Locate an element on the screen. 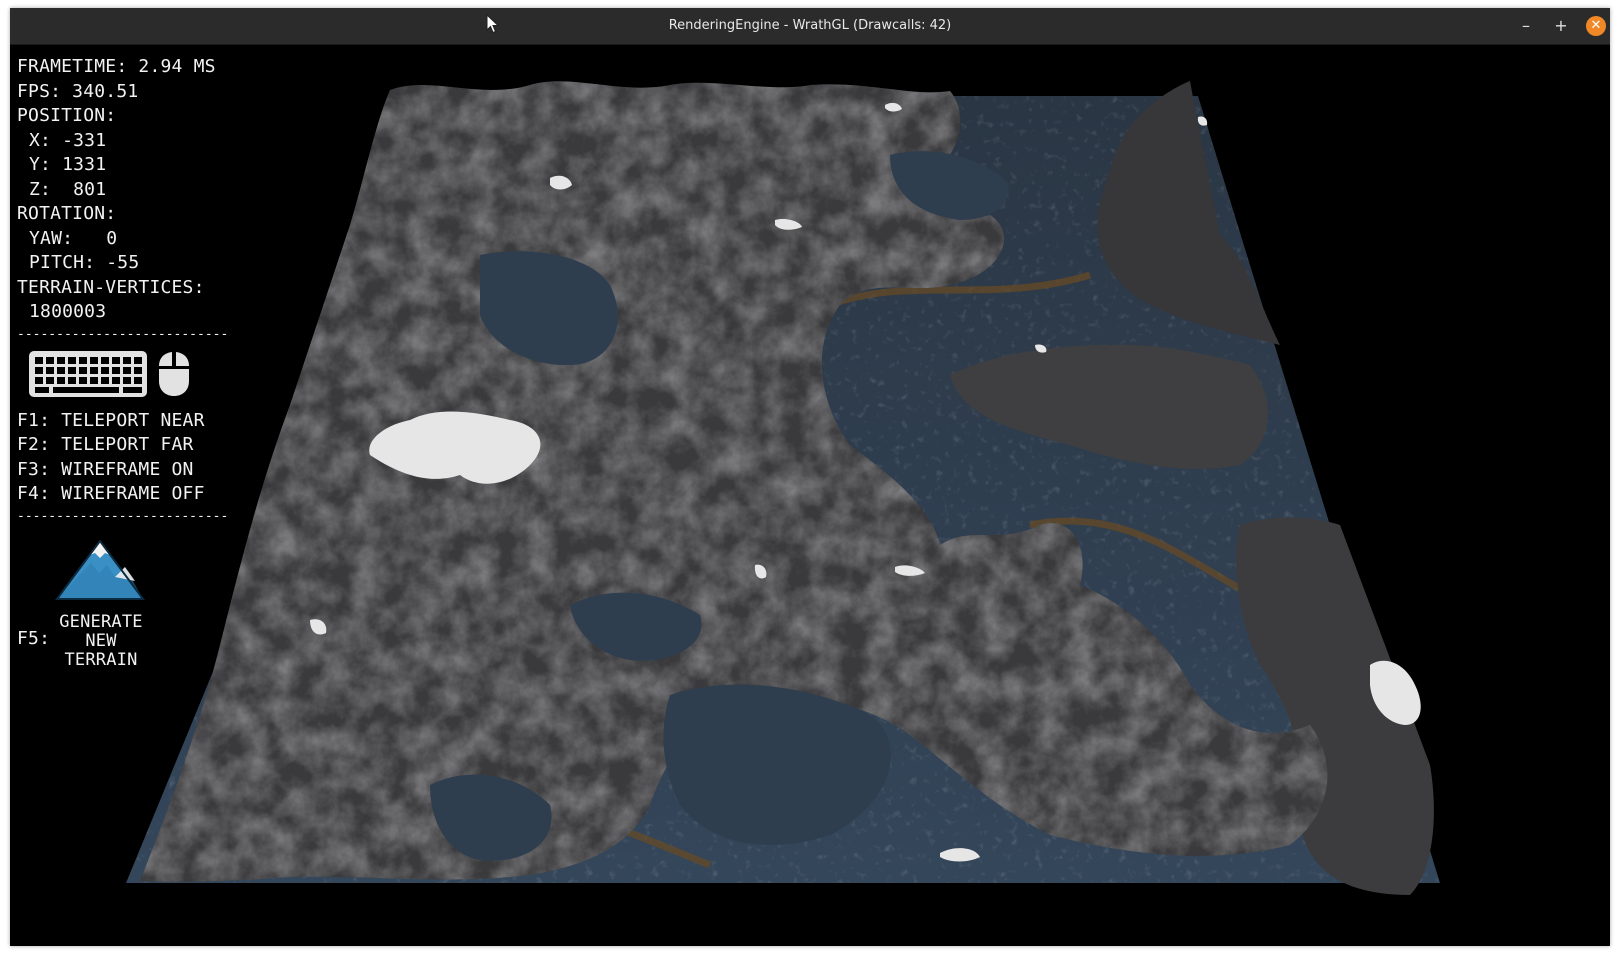 This screenshot has height=955, width=1620. frametime-readout: FRAMETIME: 2.94 MS is located at coordinates (116, 66).